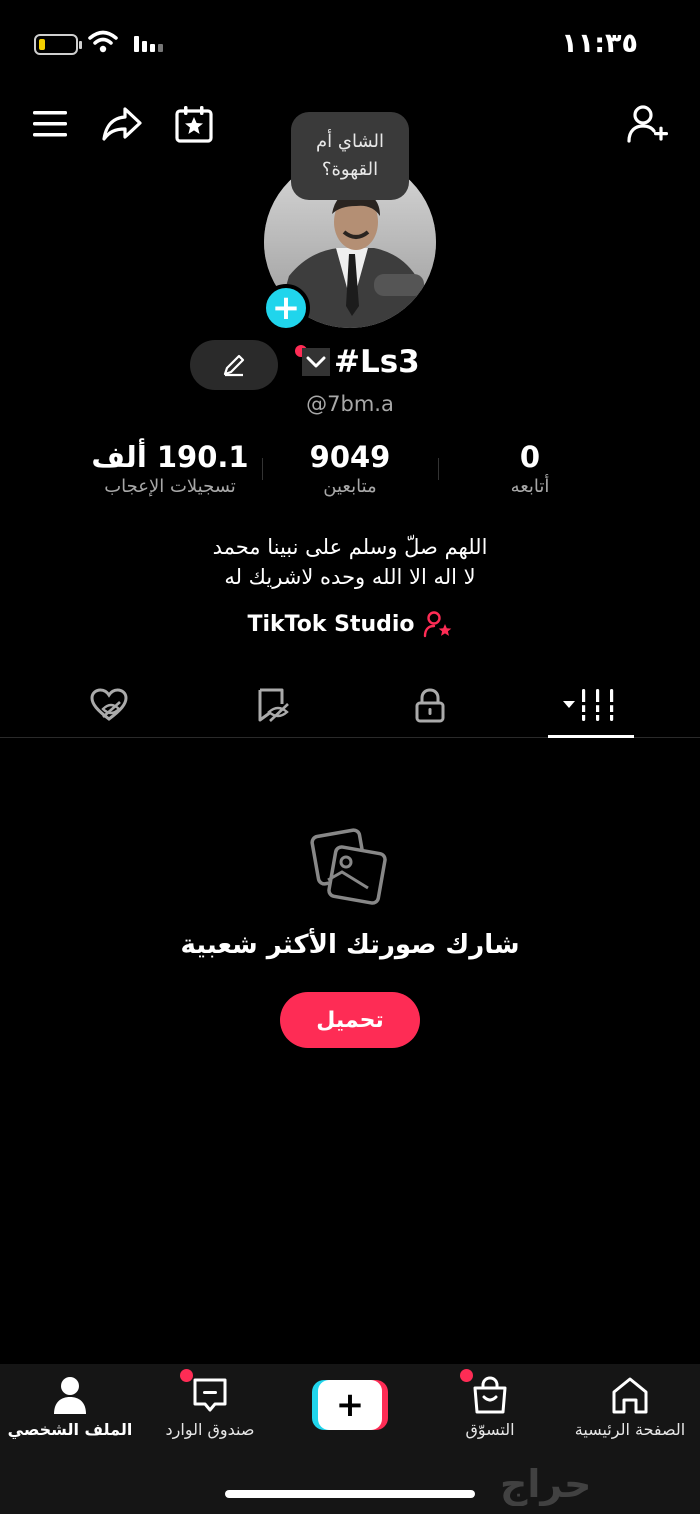 The height and width of the screenshot is (1514, 700). I want to click on stat-followers: 9049 متابعين, so click(350, 468).